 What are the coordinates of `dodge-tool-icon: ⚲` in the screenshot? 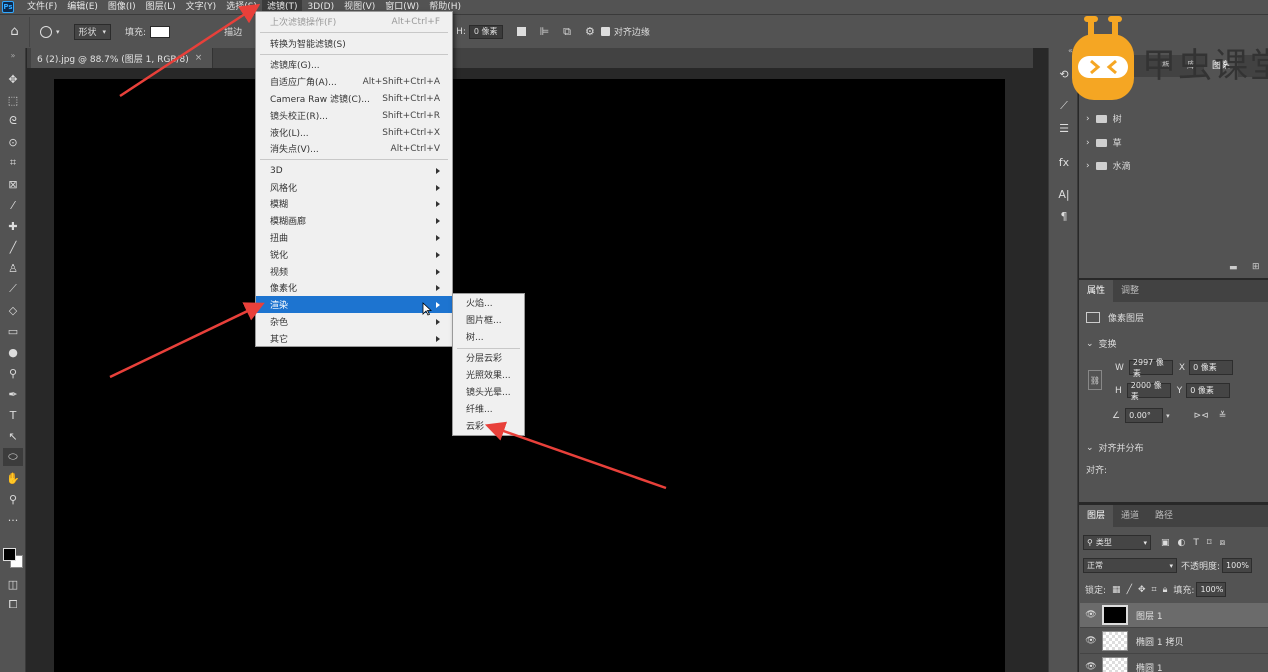 It's located at (13, 373).